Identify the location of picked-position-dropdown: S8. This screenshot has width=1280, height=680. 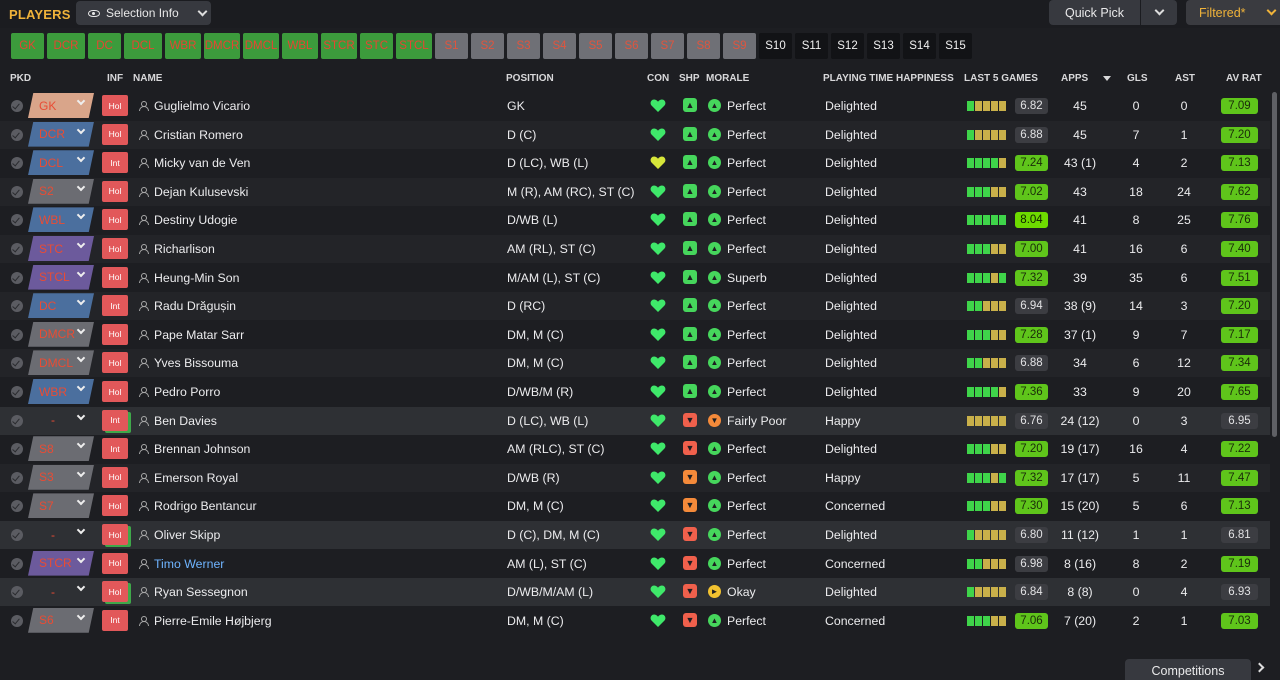
(61, 449).